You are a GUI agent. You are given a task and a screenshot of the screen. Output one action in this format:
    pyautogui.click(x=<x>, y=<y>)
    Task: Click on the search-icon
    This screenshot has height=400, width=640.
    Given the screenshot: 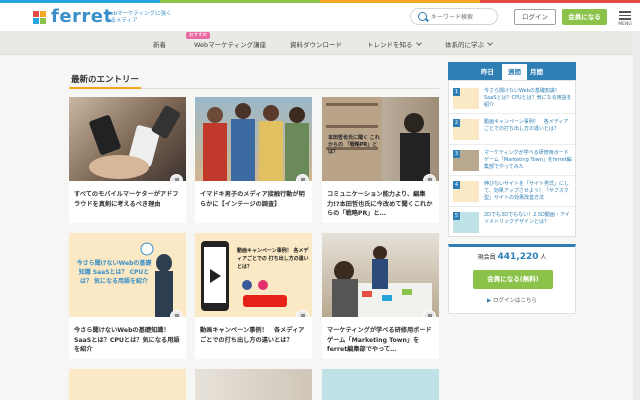 What is the action you would take?
    pyautogui.click(x=422, y=16)
    